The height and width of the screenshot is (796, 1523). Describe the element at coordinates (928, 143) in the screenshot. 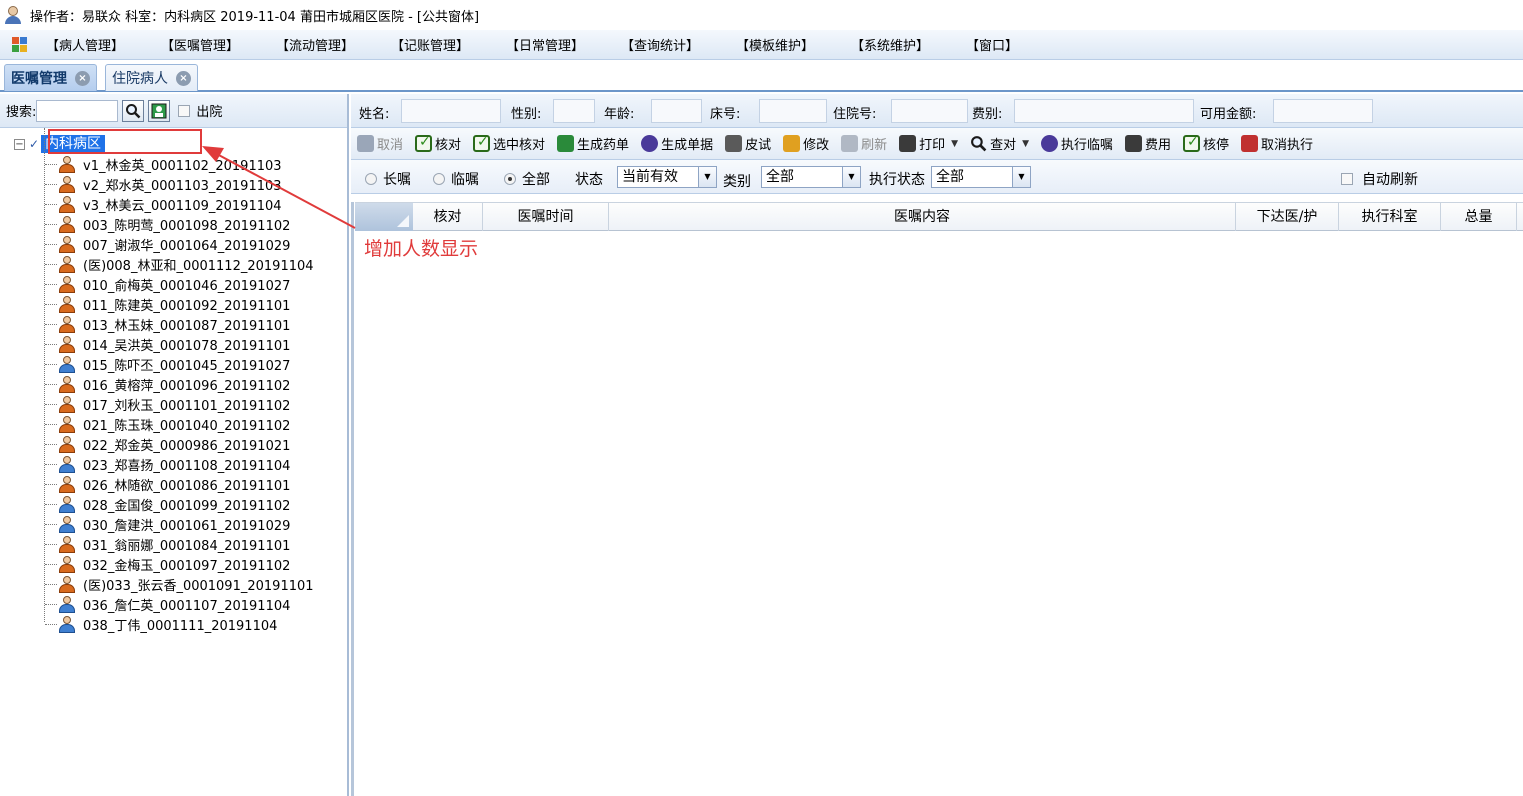

I see `toolbar-button: 打印 ▼` at that location.